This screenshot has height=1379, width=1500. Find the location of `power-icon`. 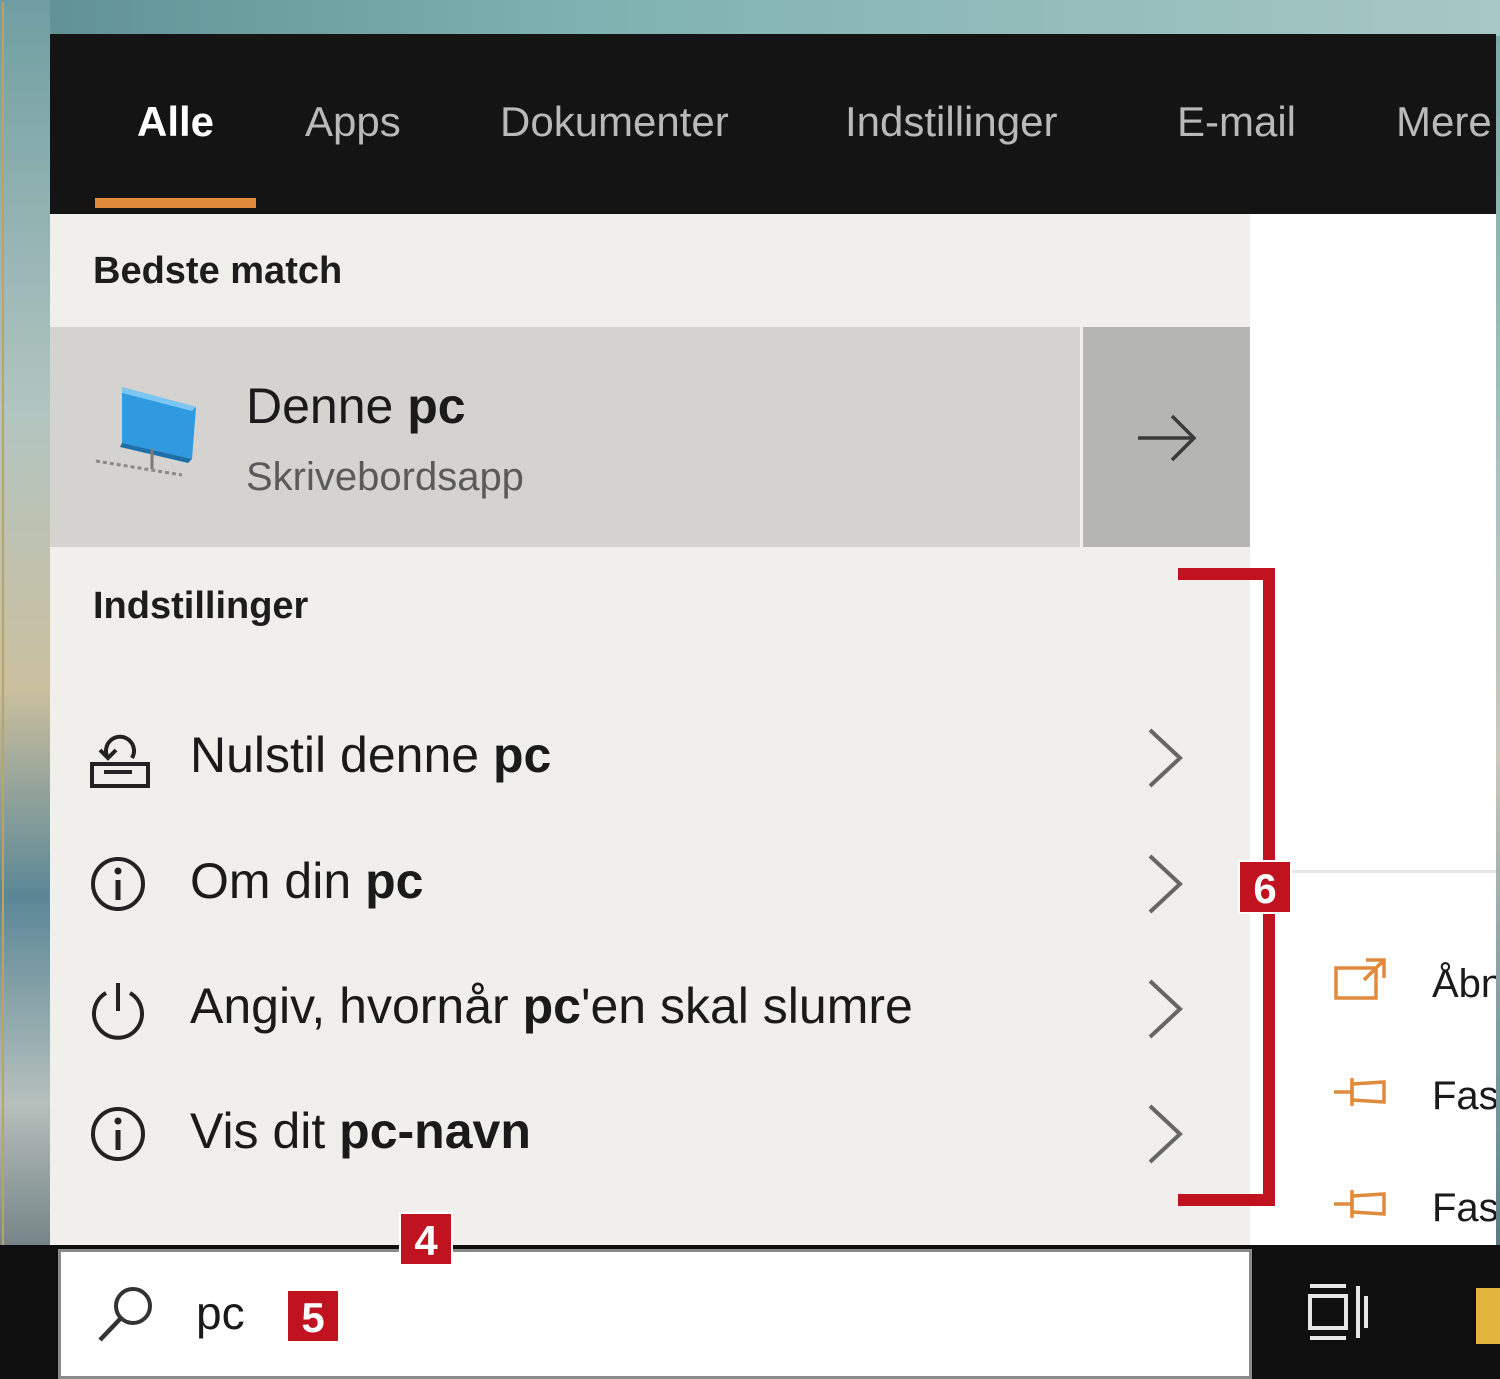

power-icon is located at coordinates (118, 1011).